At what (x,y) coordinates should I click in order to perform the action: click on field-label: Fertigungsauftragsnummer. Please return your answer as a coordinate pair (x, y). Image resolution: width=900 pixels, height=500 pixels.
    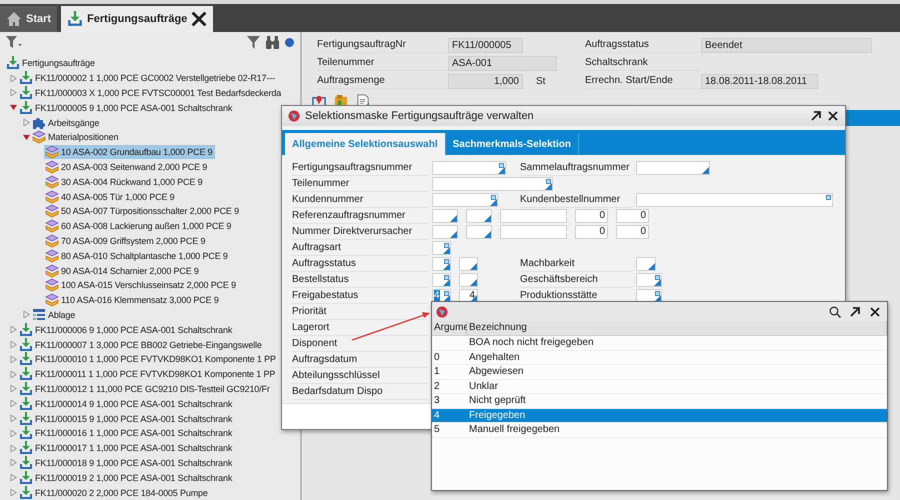
    Looking at the image, I should click on (360, 168).